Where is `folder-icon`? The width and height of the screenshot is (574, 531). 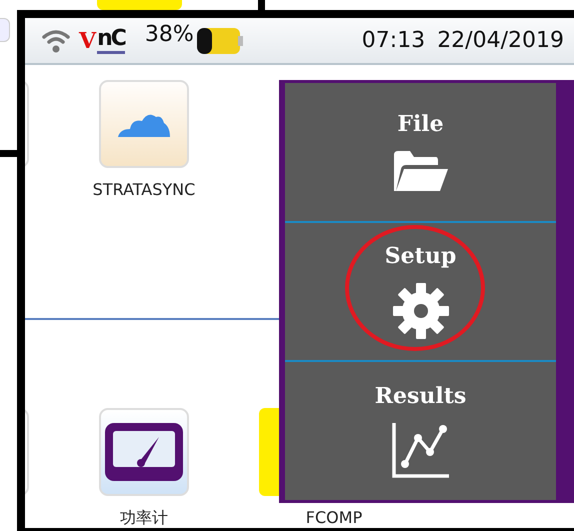 folder-icon is located at coordinates (421, 170).